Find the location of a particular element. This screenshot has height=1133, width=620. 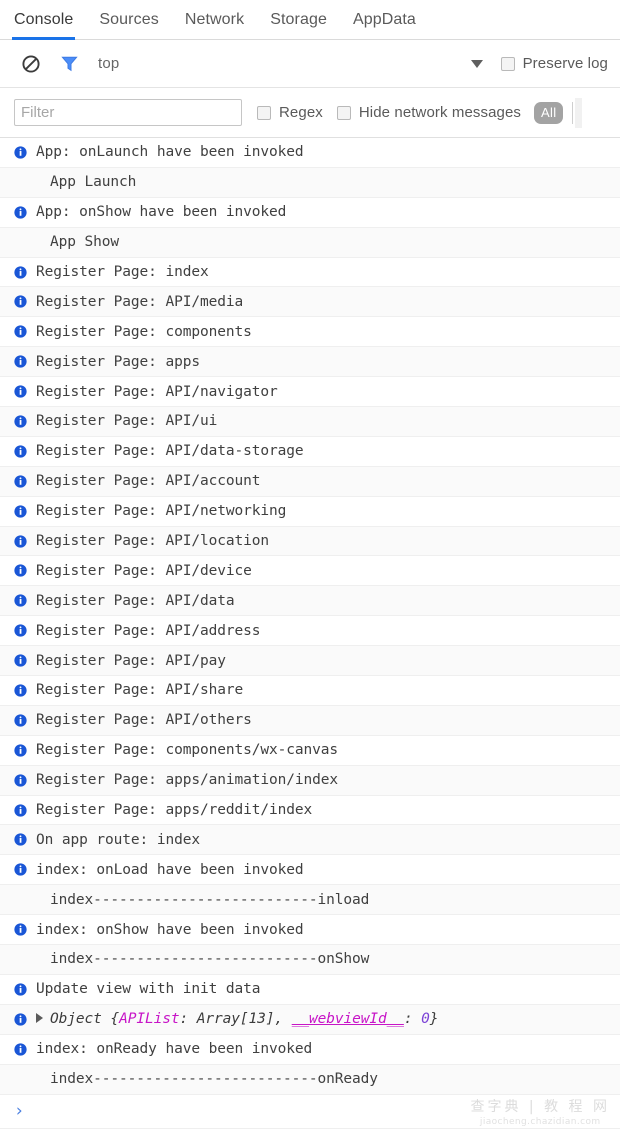

console-message-row: index: onLoad have been invoked is located at coordinates (310, 870).